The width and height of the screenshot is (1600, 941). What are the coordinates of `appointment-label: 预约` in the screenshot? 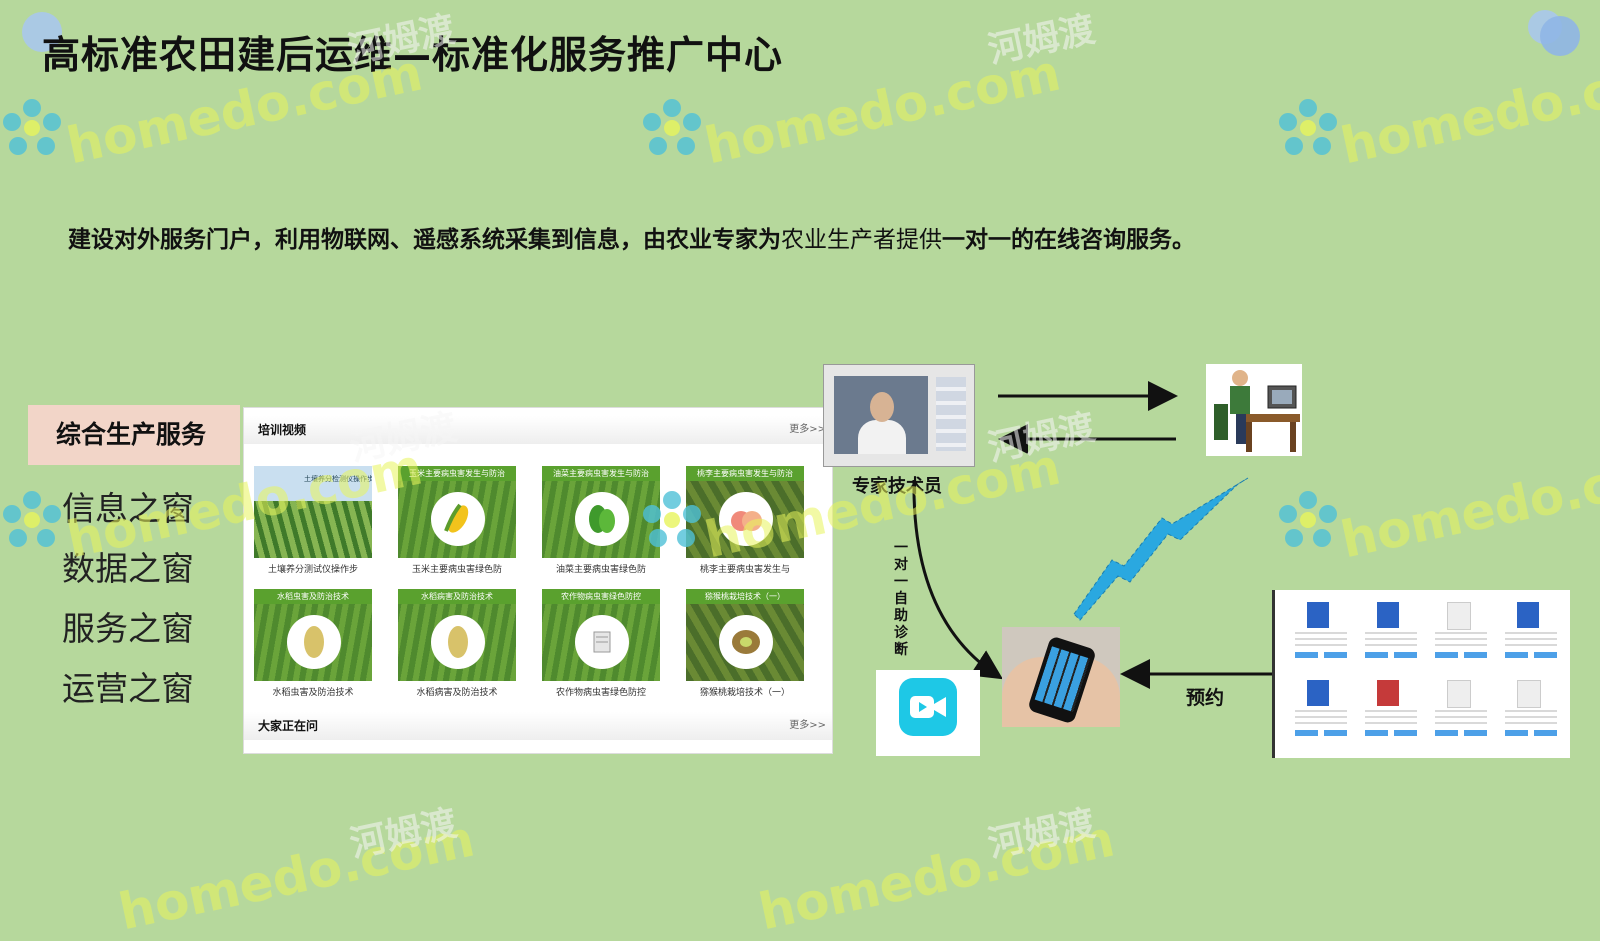 It's located at (1205, 698).